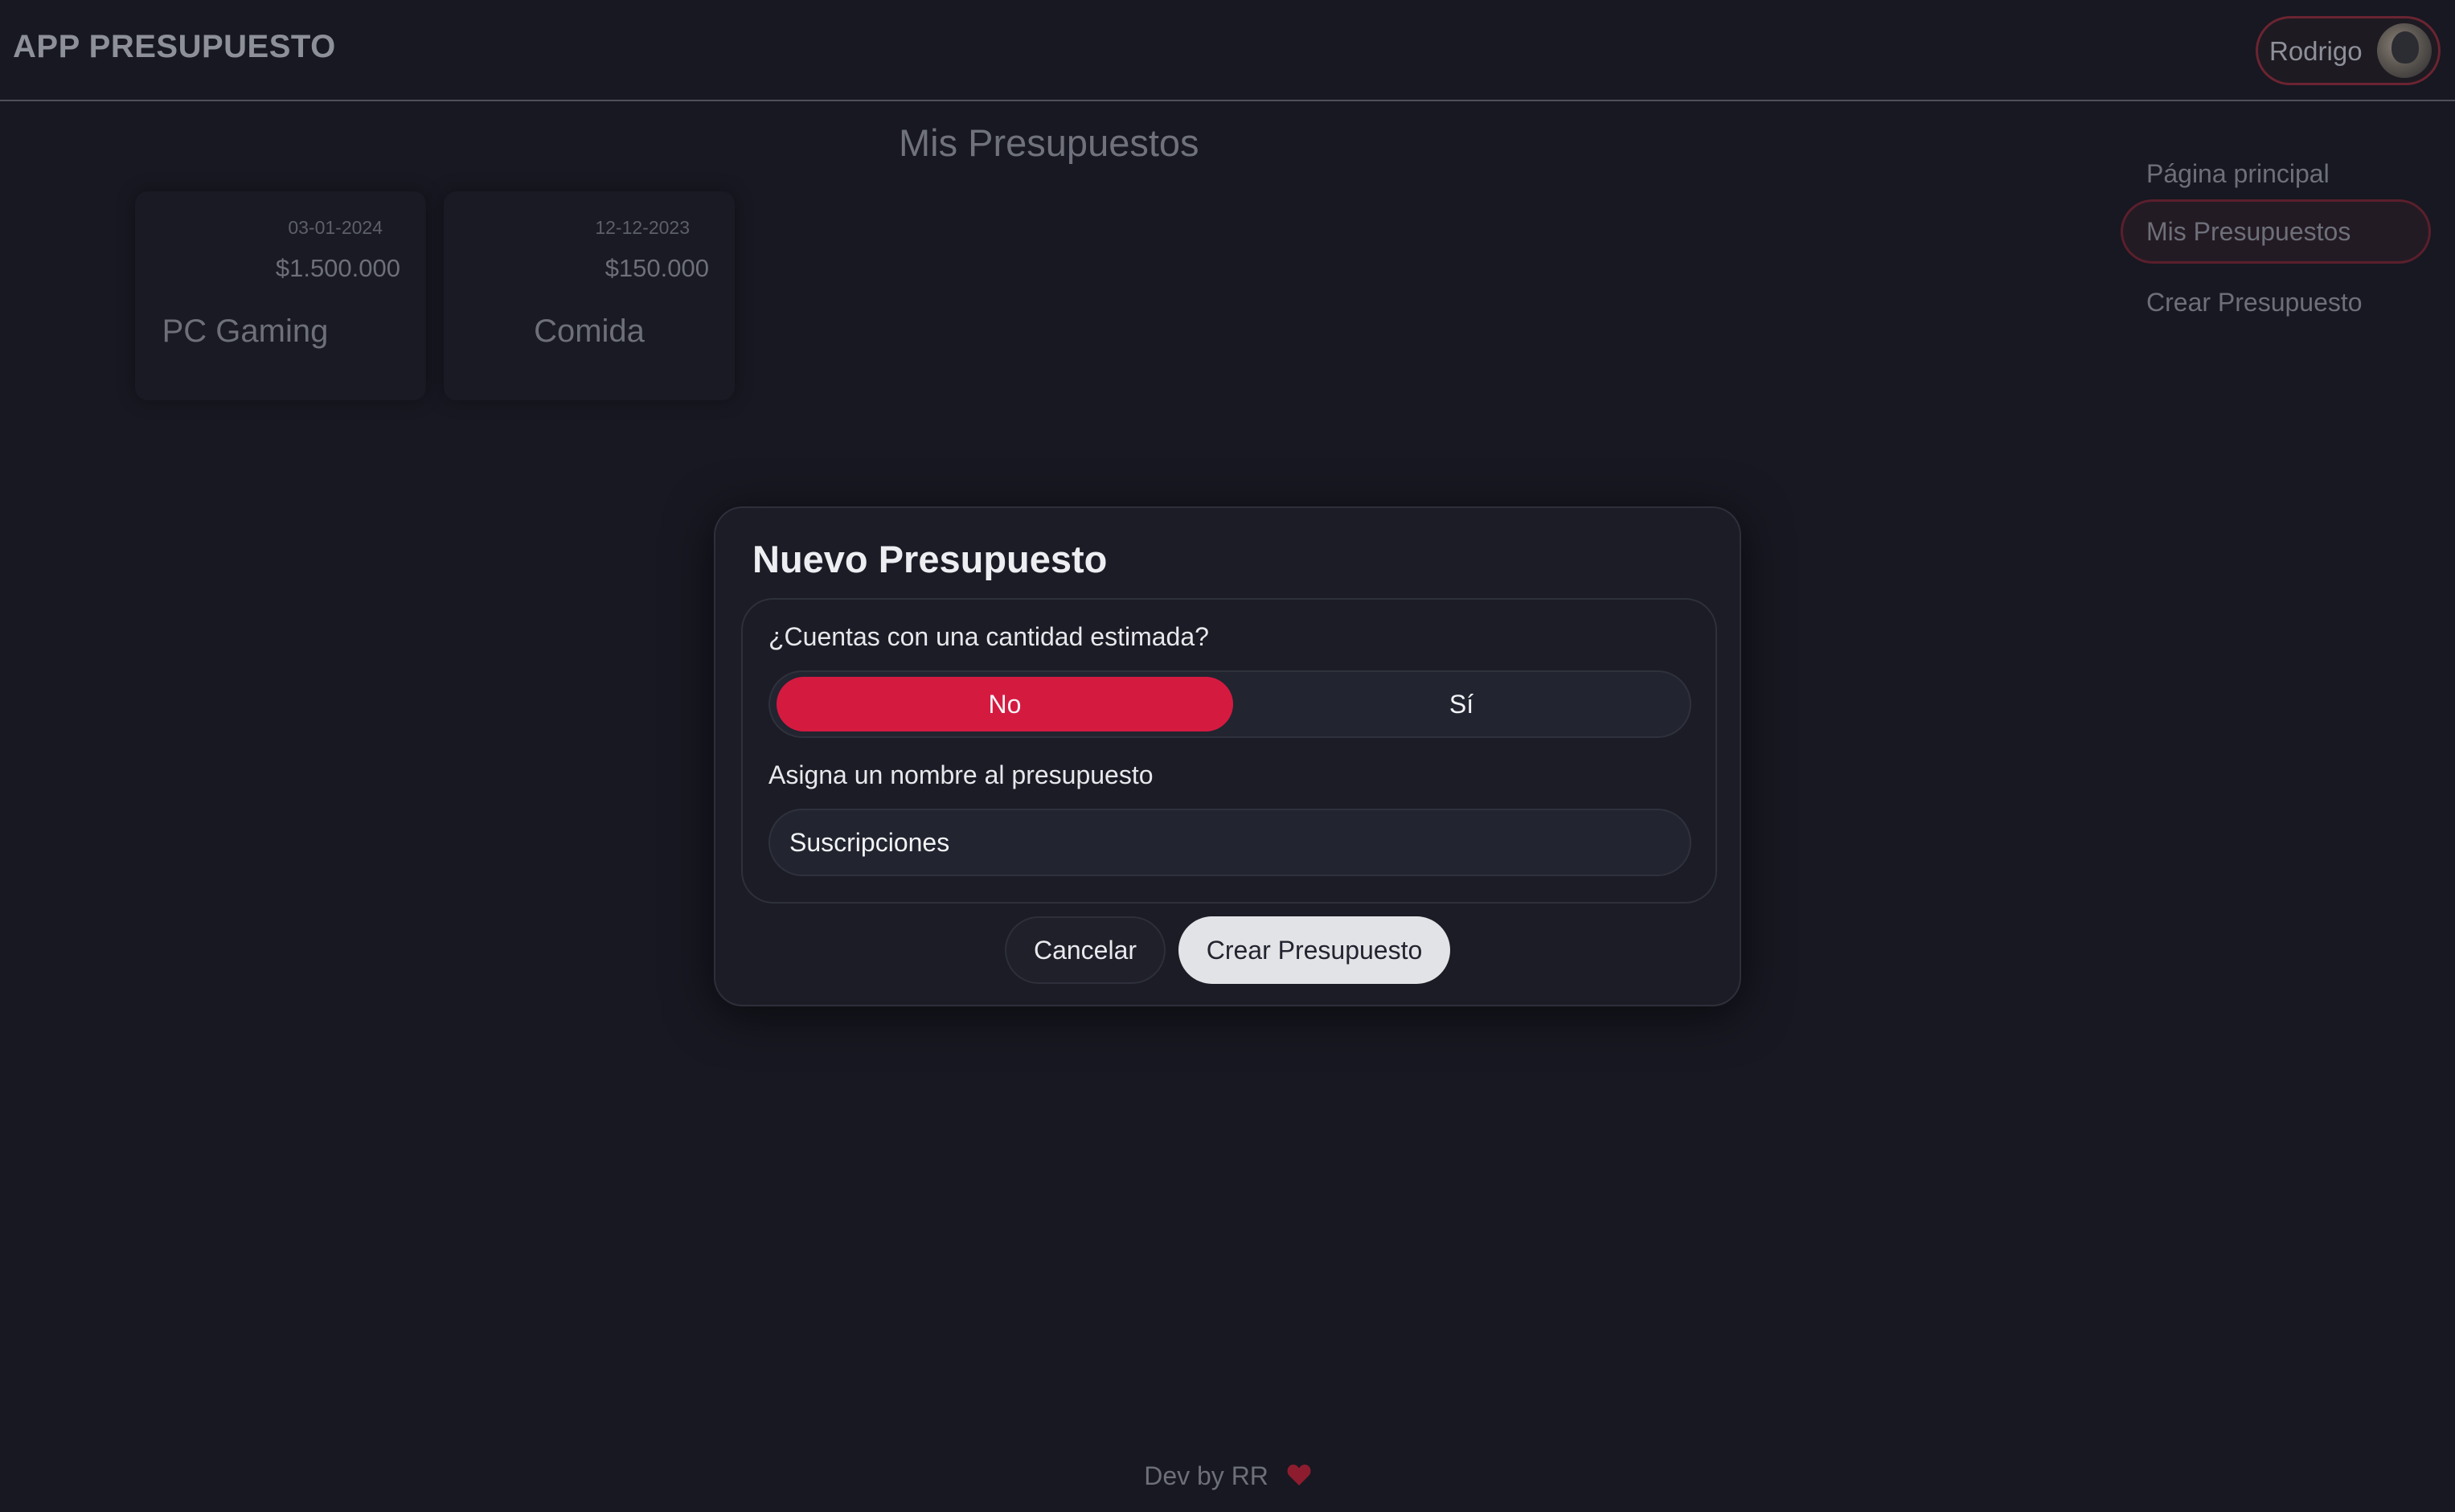 Image resolution: width=2455 pixels, height=1512 pixels. I want to click on estimate-toggle: No Sí, so click(1229, 704).